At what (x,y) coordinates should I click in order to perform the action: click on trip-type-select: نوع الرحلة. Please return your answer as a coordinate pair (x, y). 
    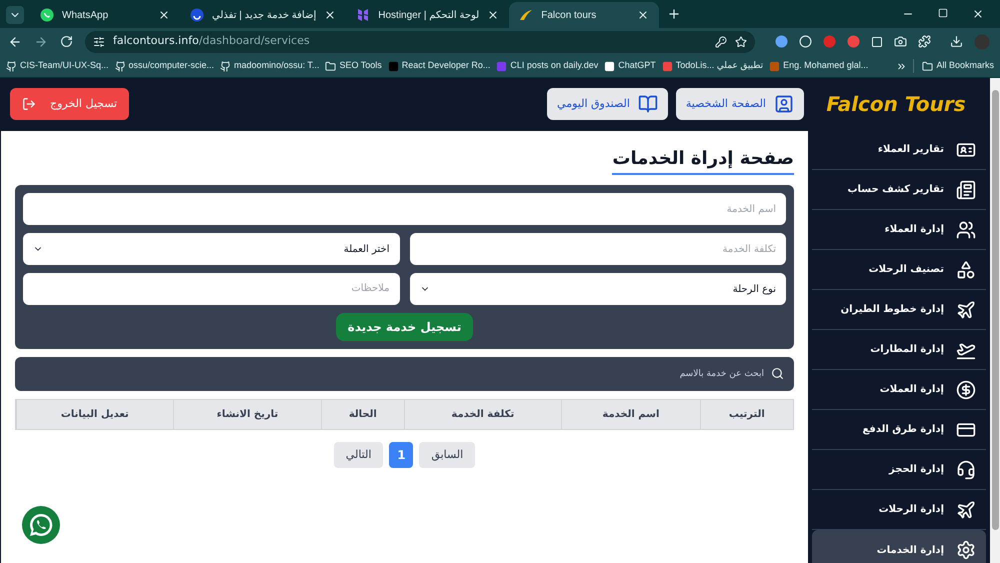
    Looking at the image, I should click on (598, 289).